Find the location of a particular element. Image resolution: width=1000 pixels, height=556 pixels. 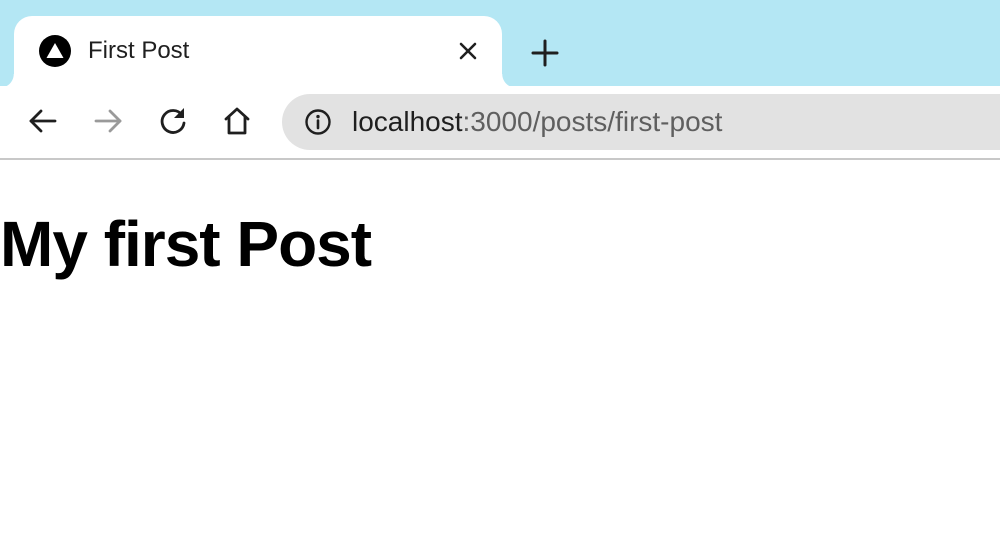

browser-toolbar: localhost:3000/posts/first-post is located at coordinates (500, 123).